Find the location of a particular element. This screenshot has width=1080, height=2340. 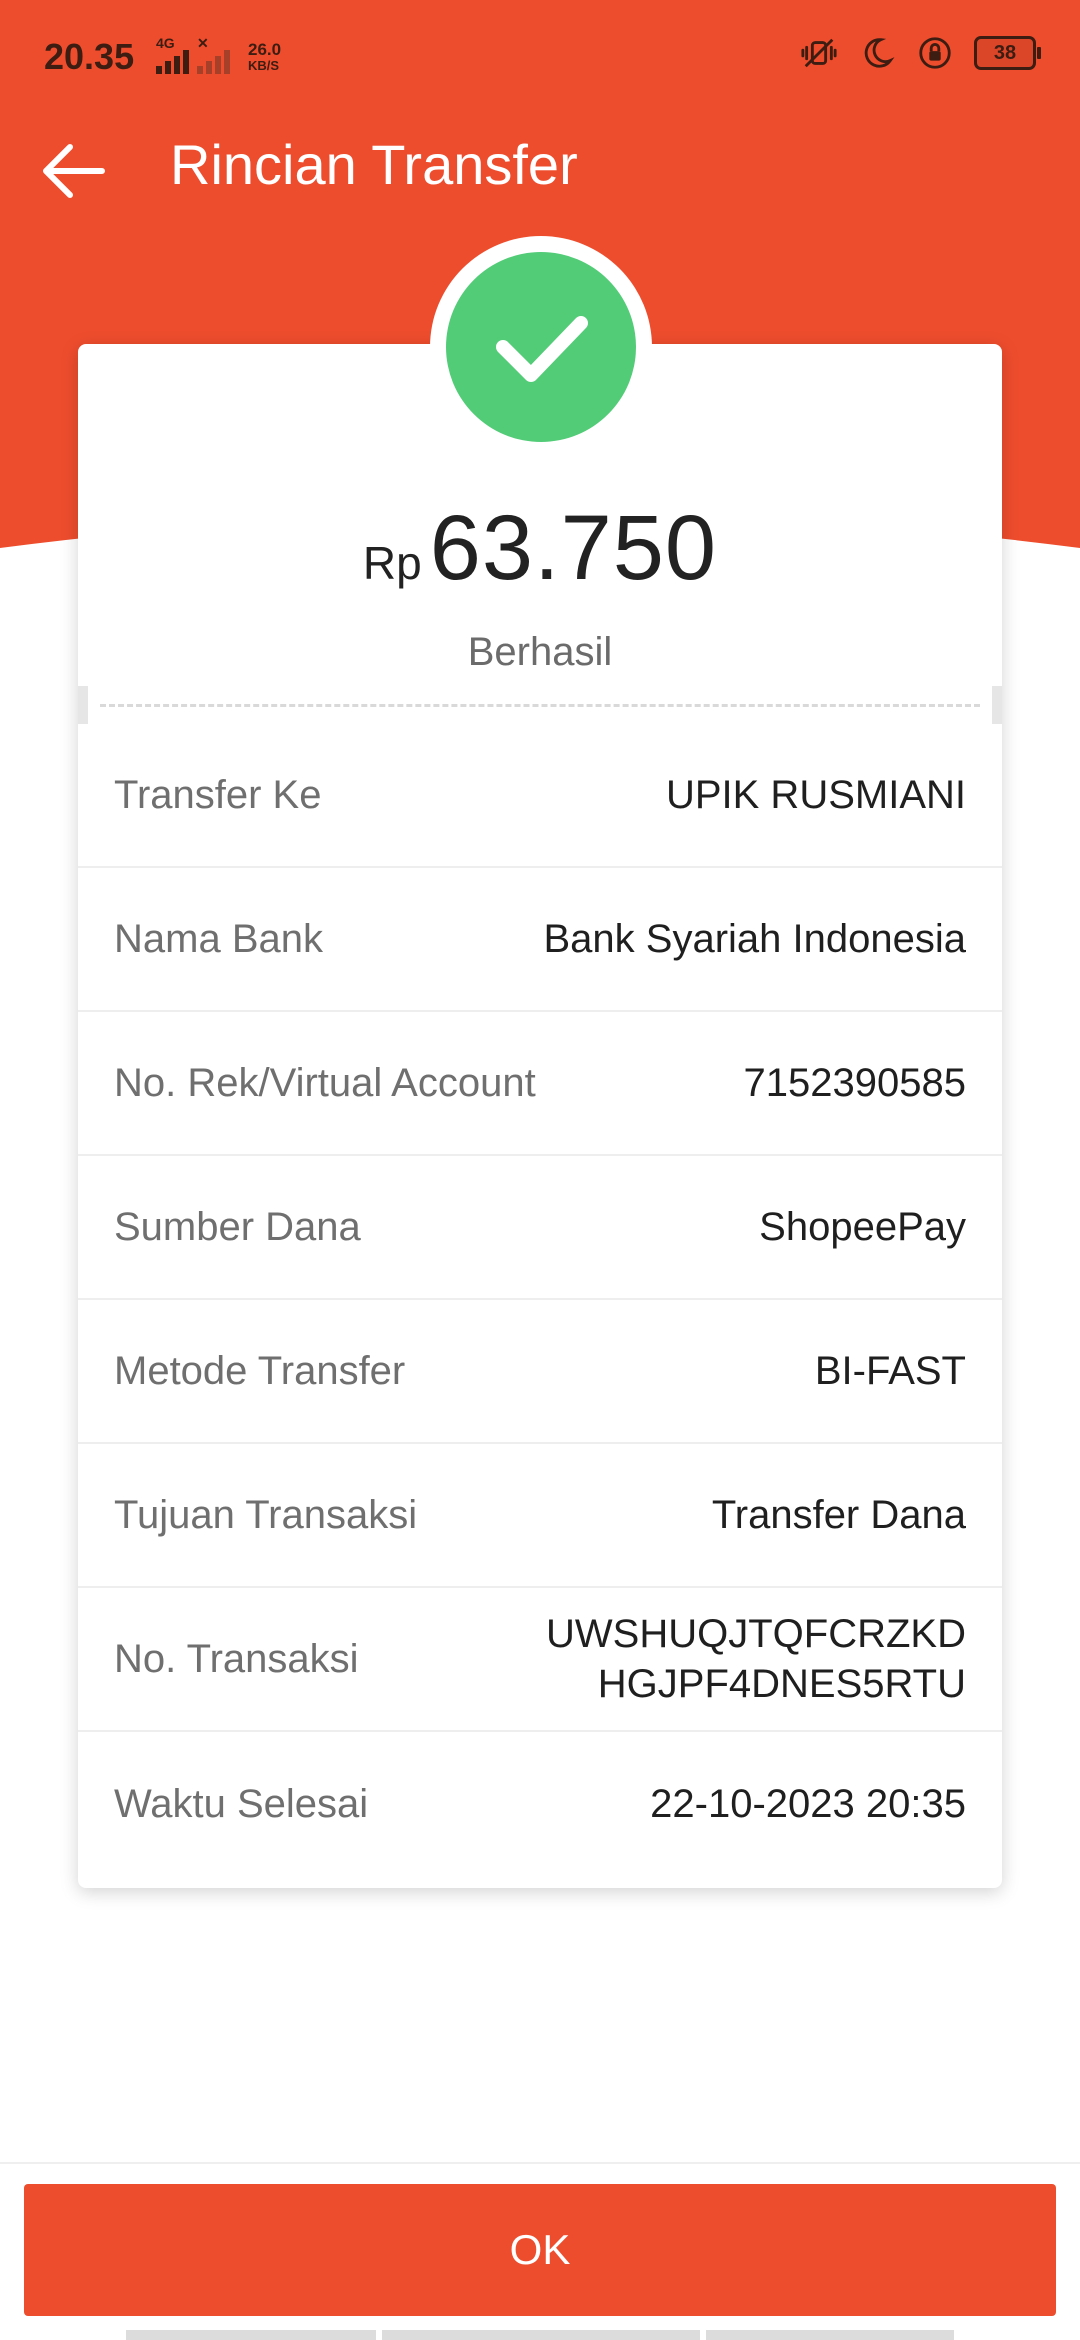

success-badge is located at coordinates (541, 347).